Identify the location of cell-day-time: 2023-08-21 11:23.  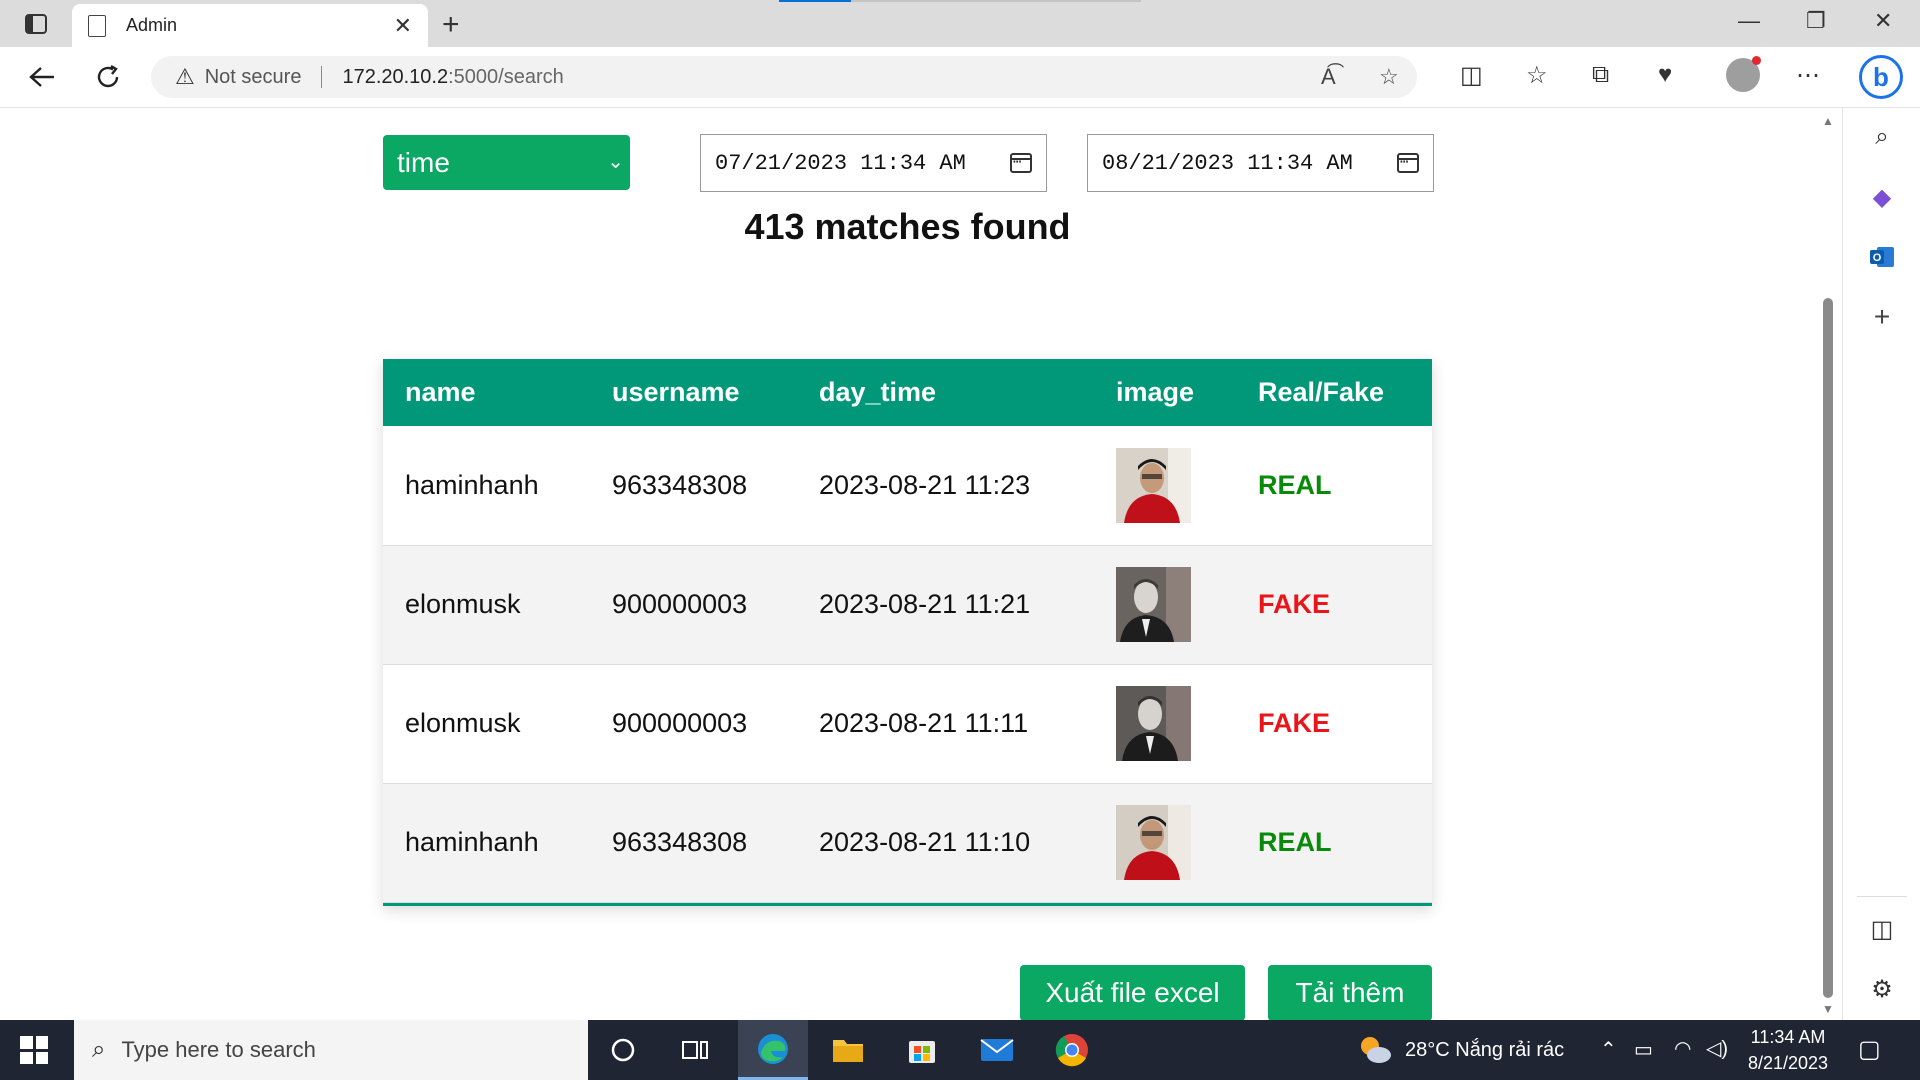
(925, 484).